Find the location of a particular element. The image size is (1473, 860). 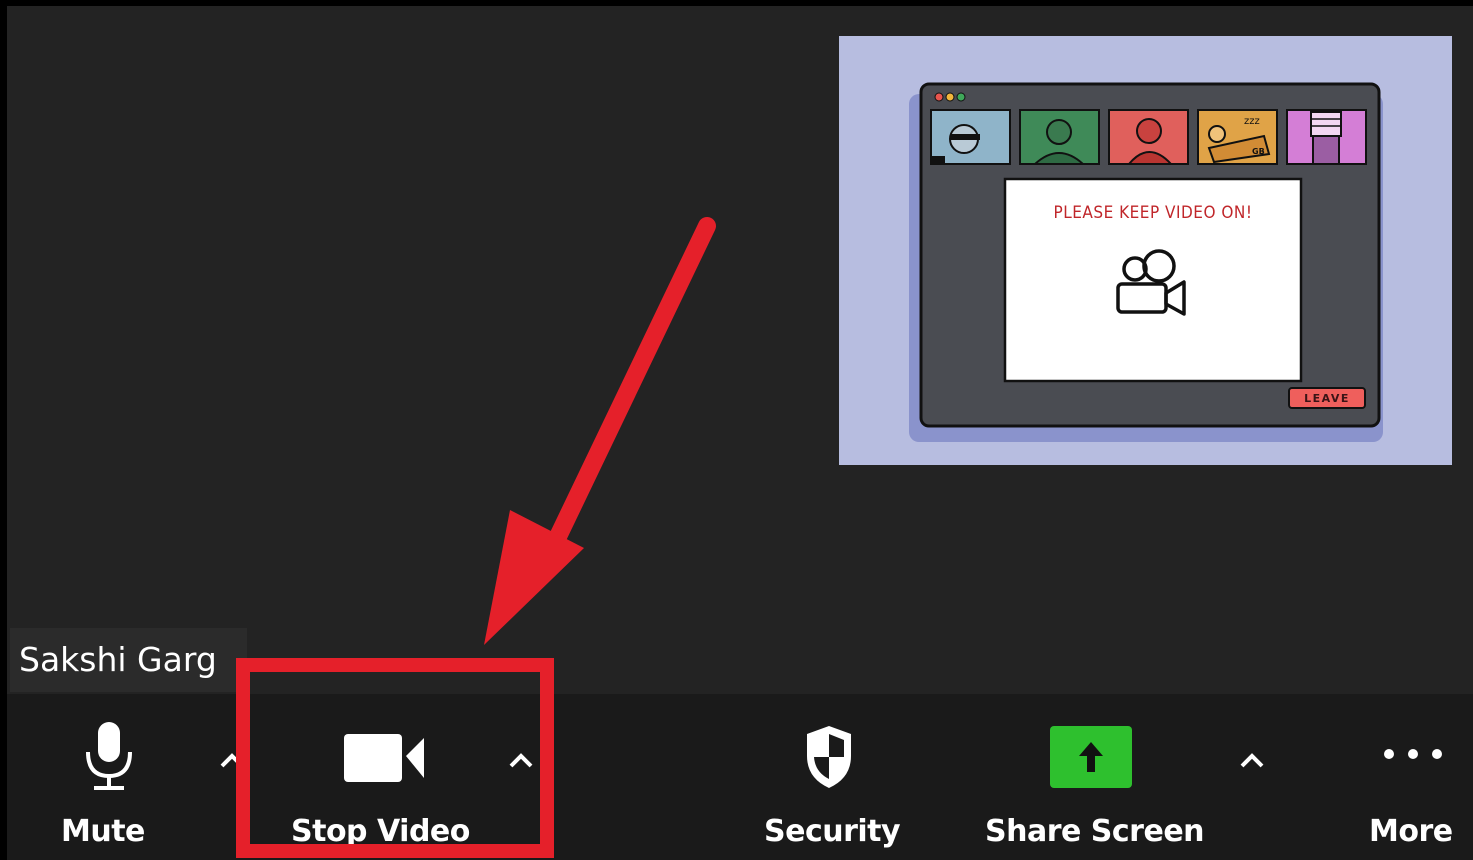

stop-video-button: Stop Video is located at coordinates (382, 782).